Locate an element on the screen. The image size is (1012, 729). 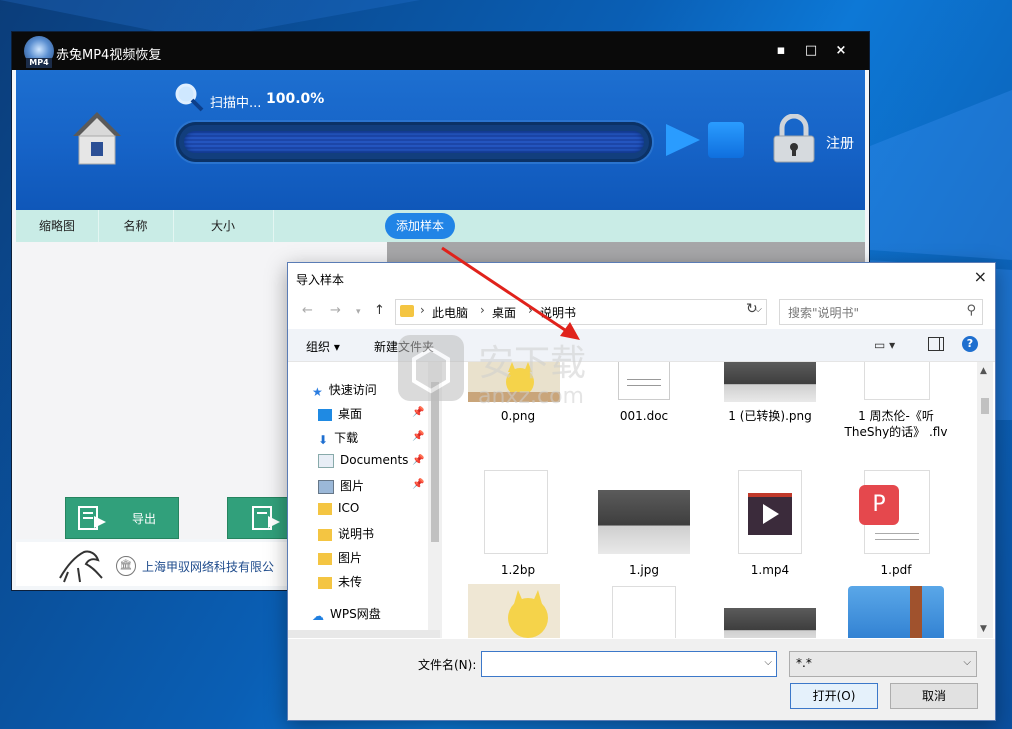
svg-text: anxz.com is located at coordinates (531, 396).